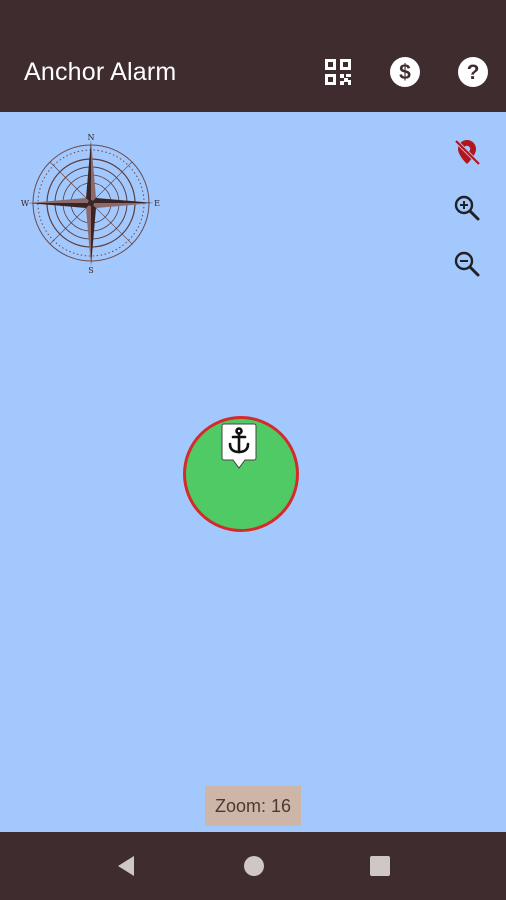 The image size is (506, 900). I want to click on zoom-out-icon, so click(467, 264).